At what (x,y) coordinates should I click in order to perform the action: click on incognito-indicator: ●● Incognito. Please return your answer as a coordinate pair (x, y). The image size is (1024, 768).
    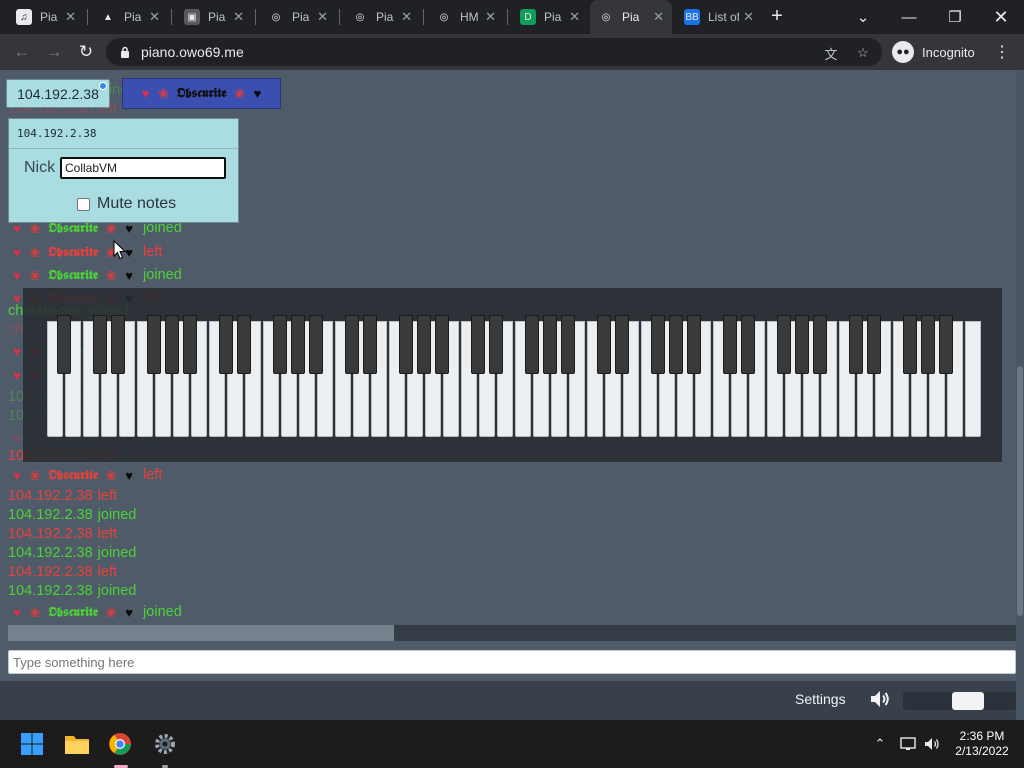
    Looking at the image, I should click on (933, 52).